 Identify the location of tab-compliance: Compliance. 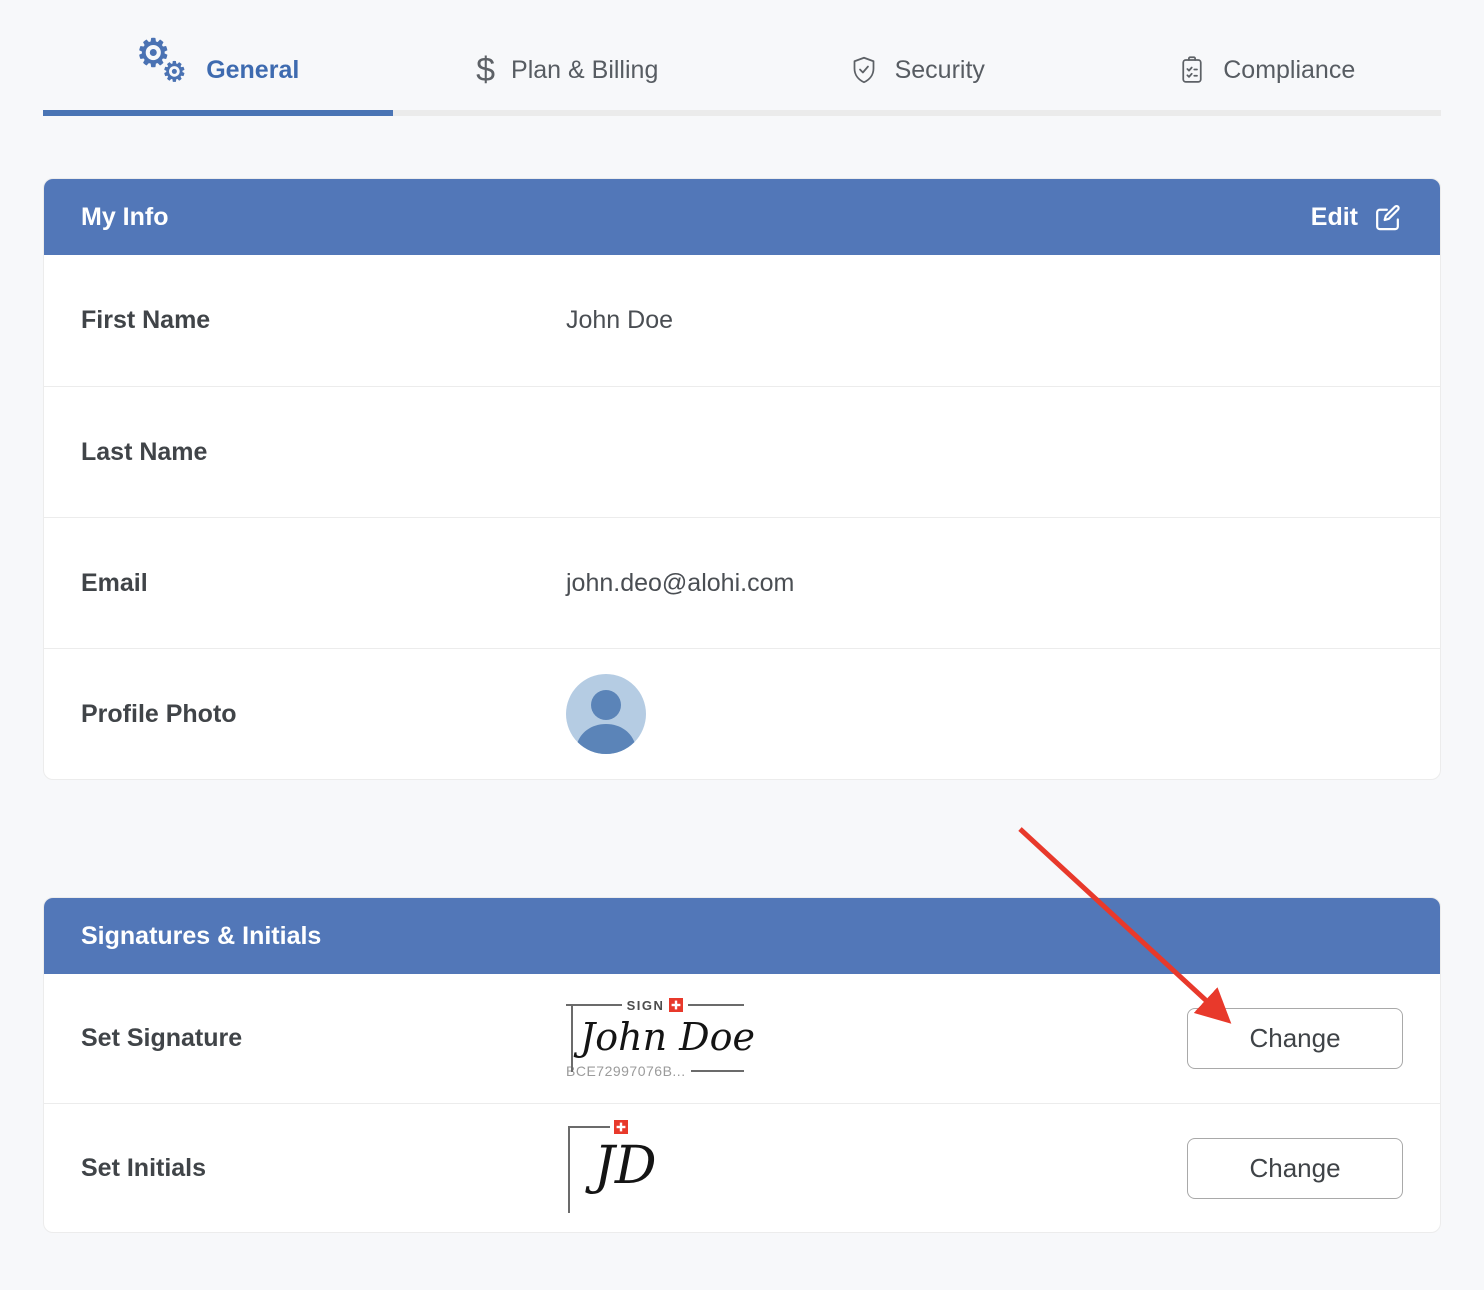
(1266, 73).